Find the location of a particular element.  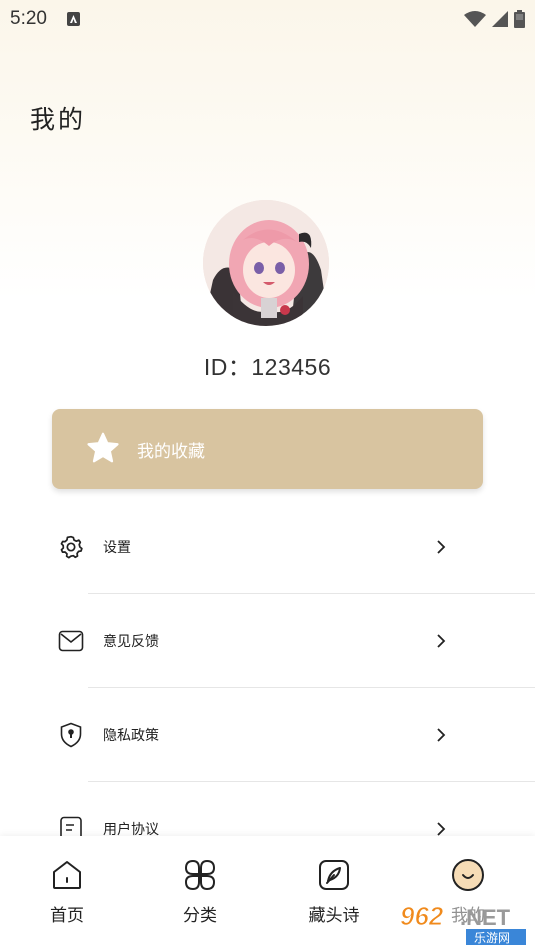

shield-icon is located at coordinates (71, 735).